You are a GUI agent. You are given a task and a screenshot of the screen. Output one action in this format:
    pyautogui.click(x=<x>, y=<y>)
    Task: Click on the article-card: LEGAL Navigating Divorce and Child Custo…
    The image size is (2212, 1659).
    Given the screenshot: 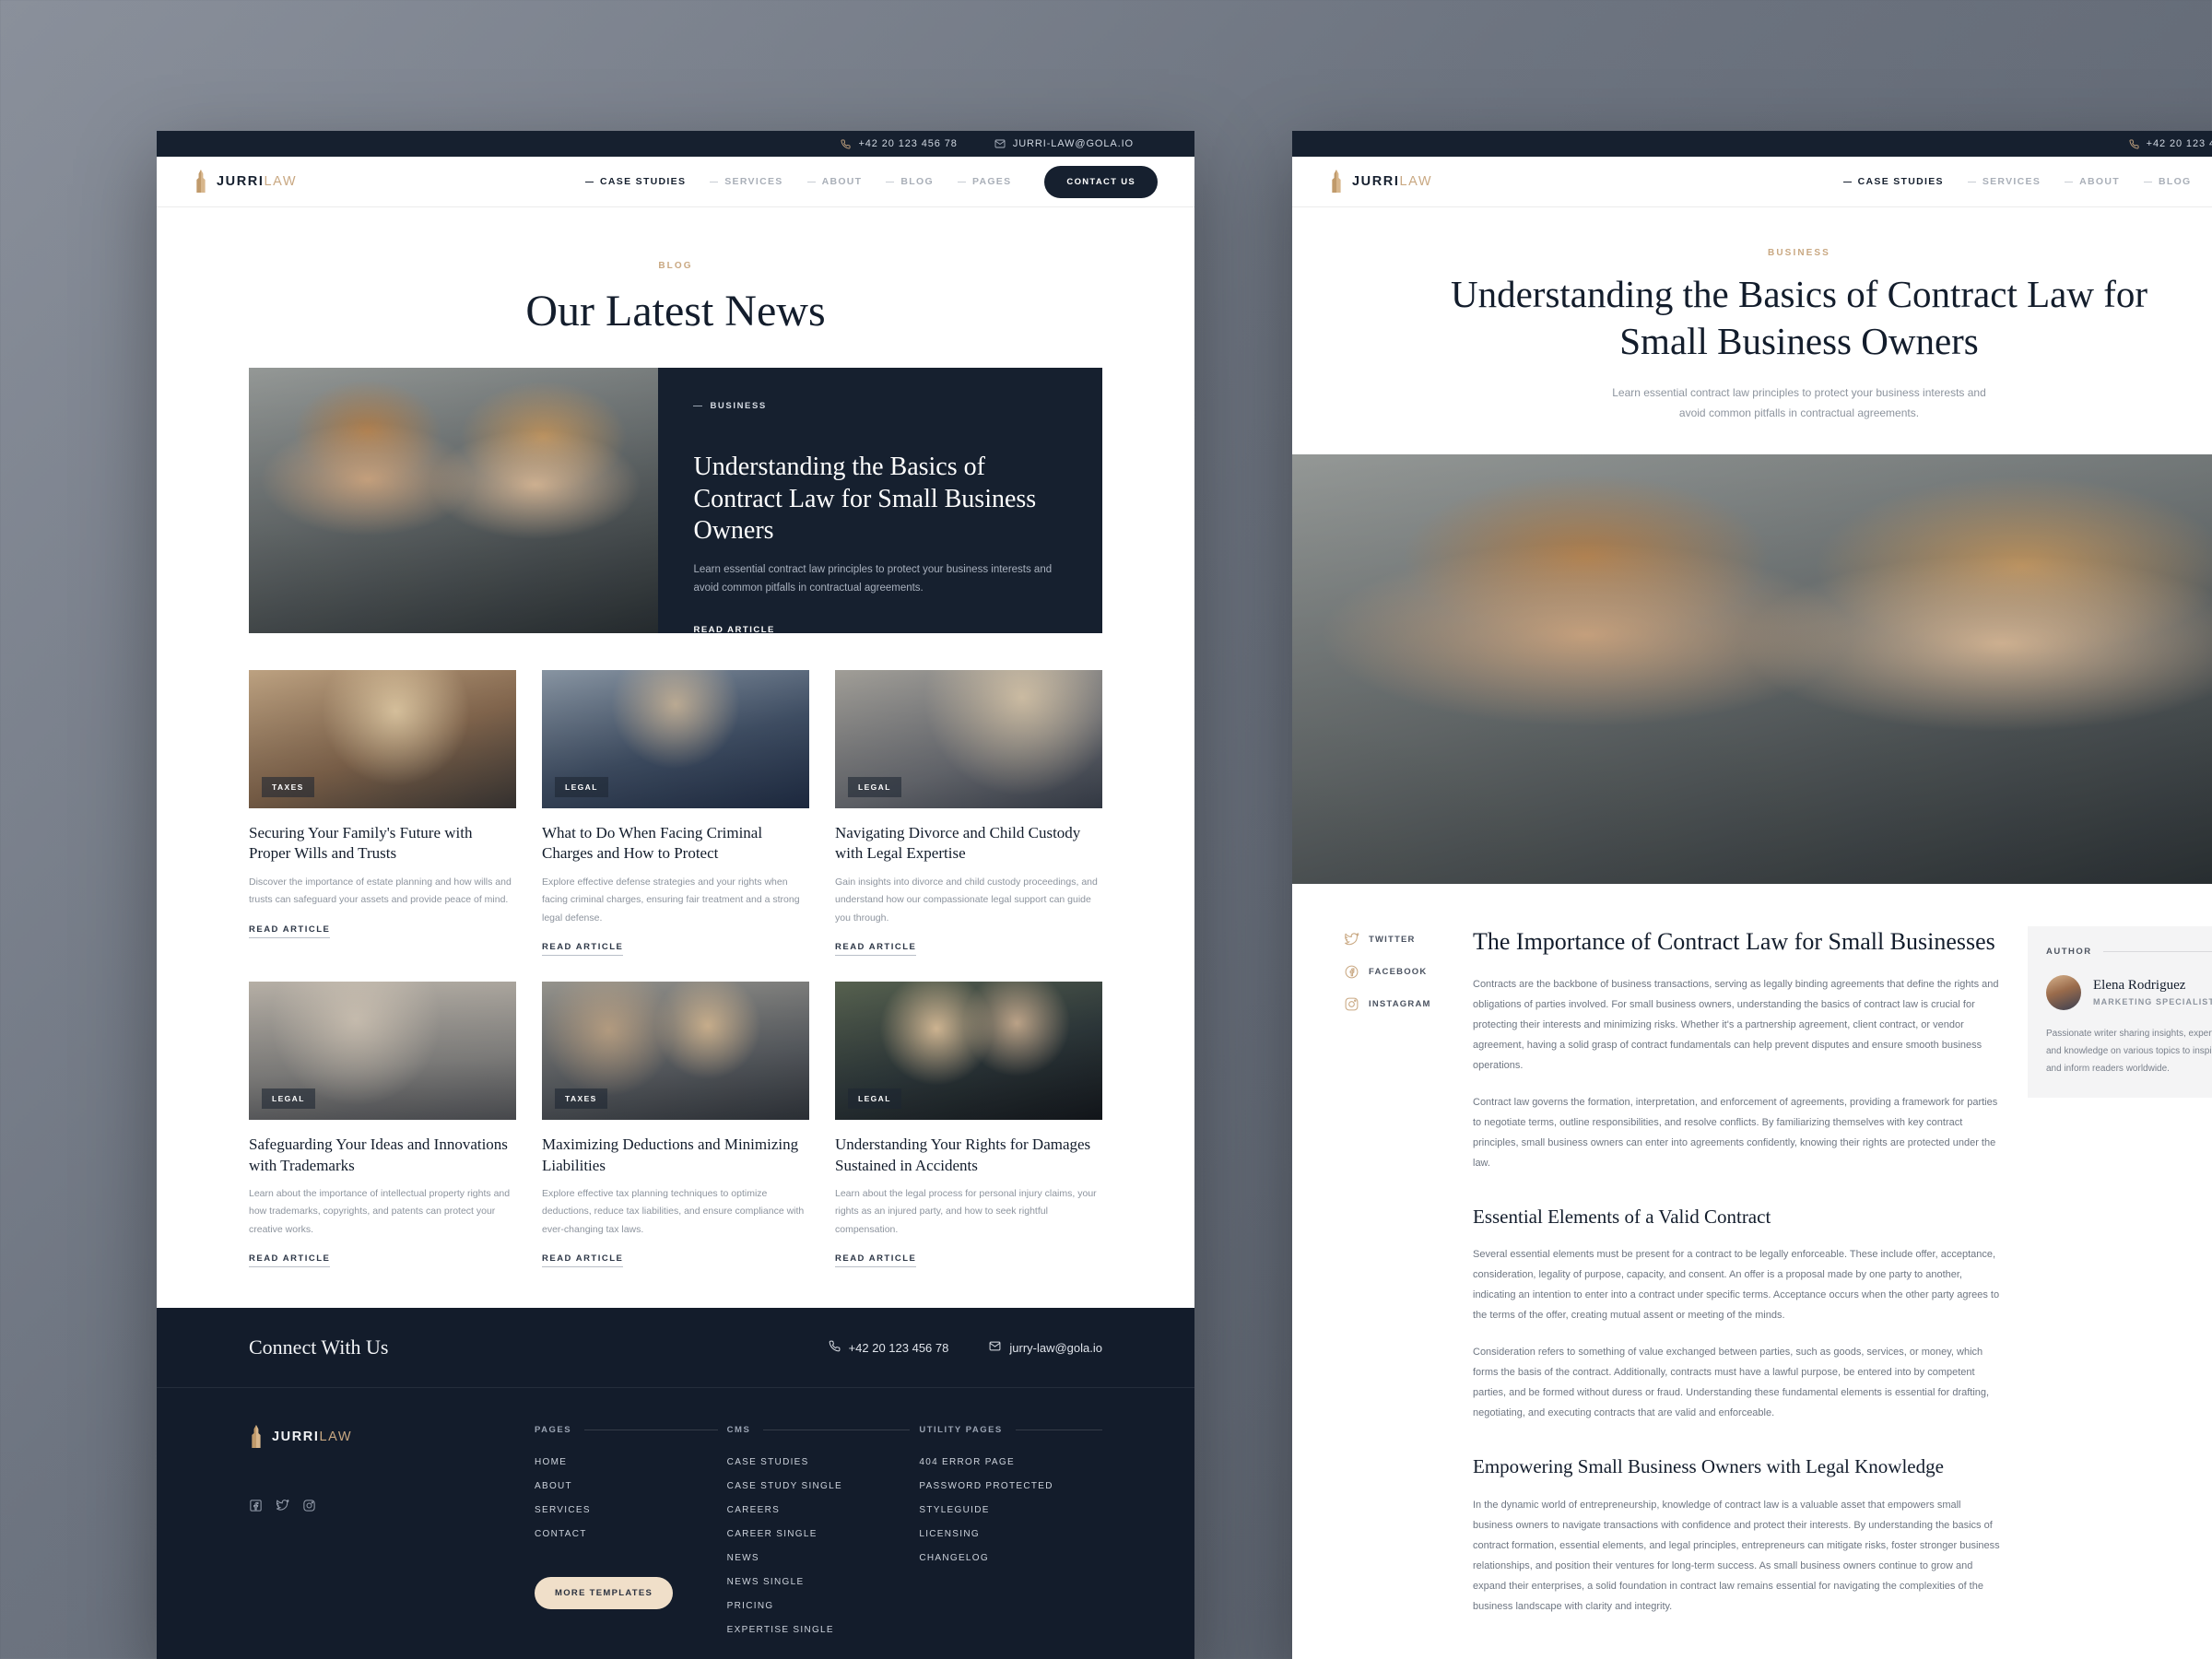 What is the action you would take?
    pyautogui.click(x=968, y=813)
    